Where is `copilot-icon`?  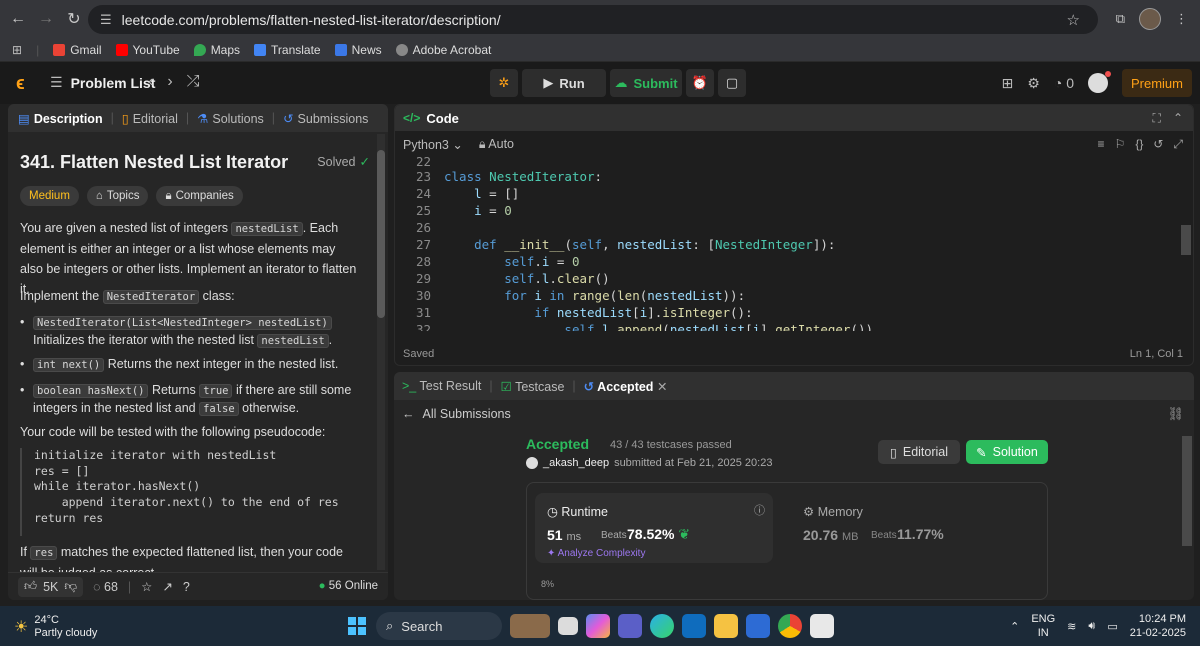
copilot-icon is located at coordinates (598, 626).